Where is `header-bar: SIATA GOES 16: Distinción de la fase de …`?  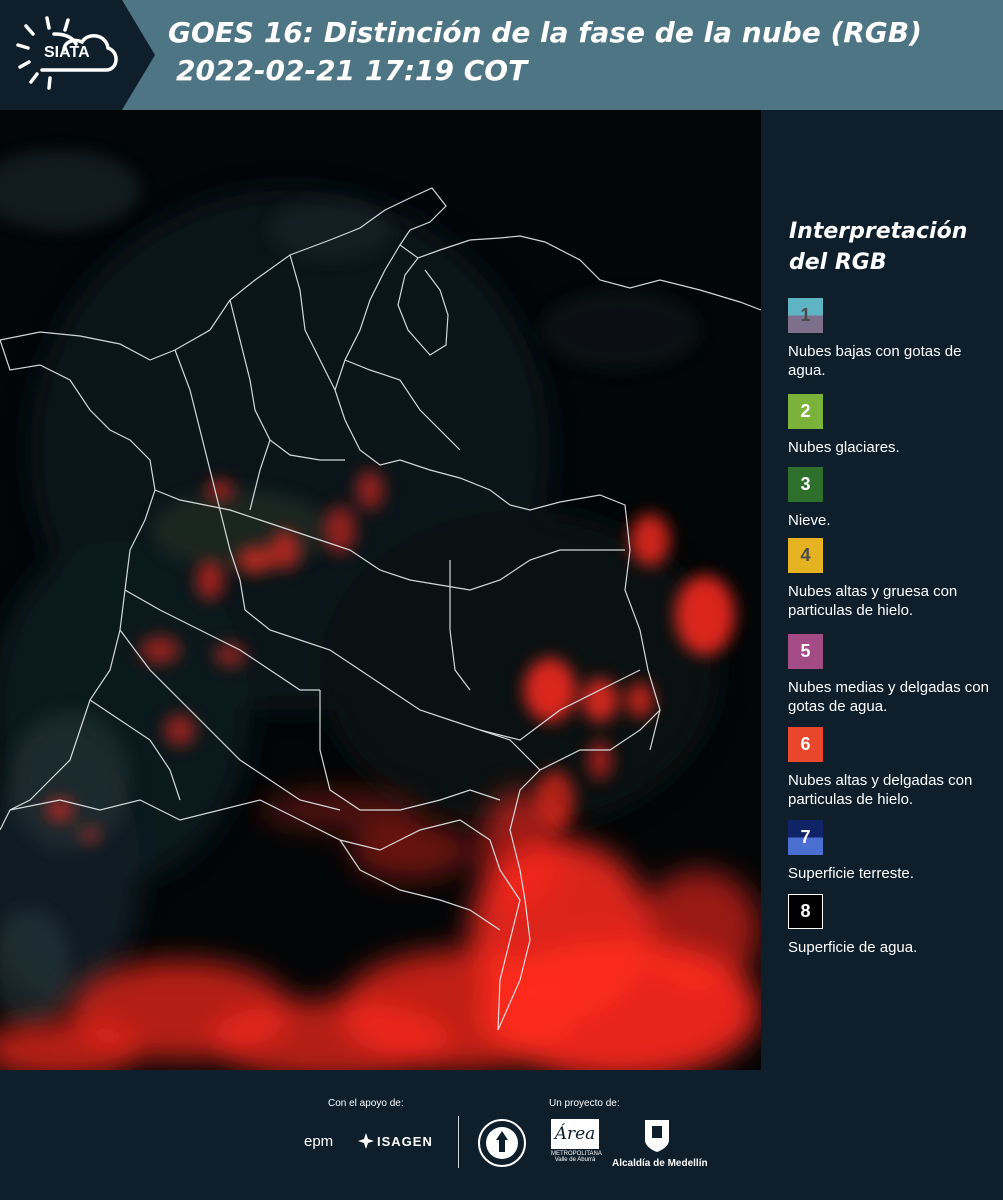 header-bar: SIATA GOES 16: Distinción de la fase de … is located at coordinates (501, 55).